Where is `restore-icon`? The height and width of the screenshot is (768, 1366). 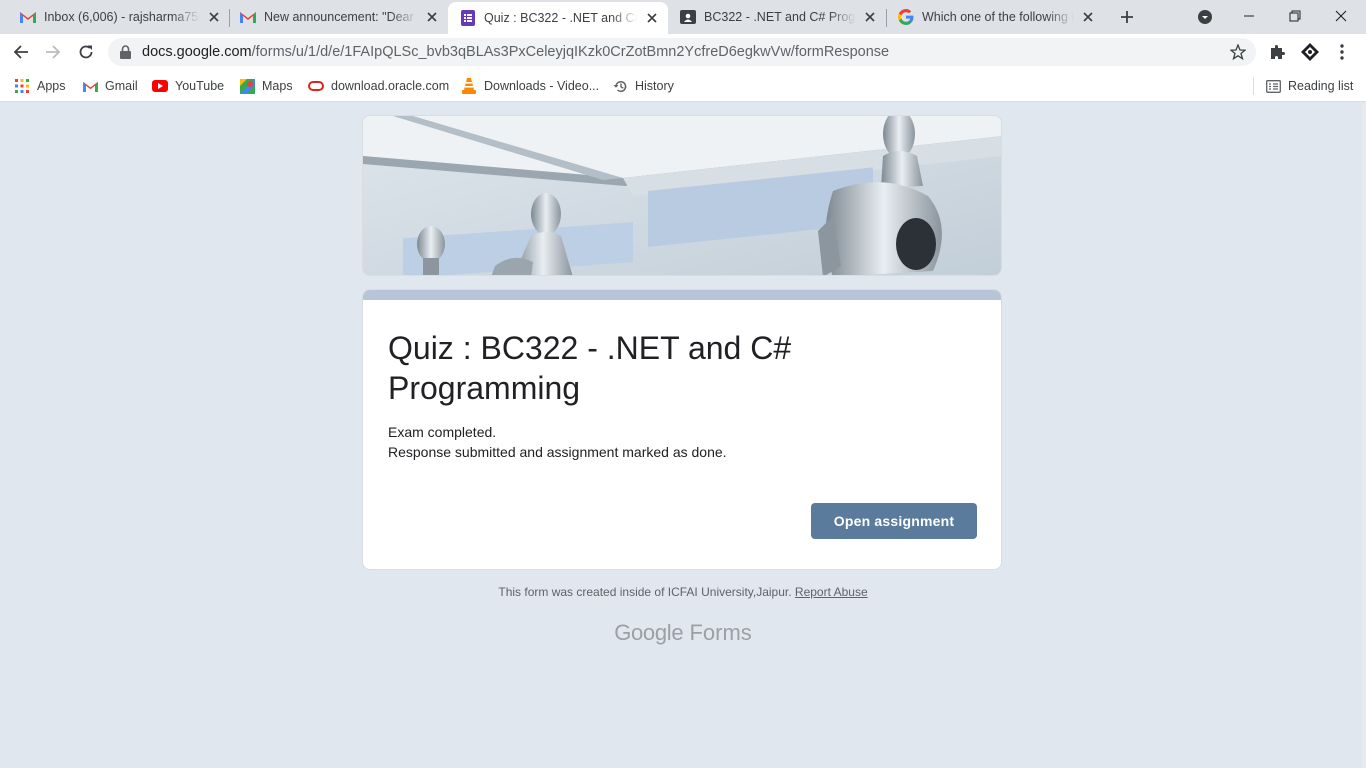
restore-icon is located at coordinates (1295, 16).